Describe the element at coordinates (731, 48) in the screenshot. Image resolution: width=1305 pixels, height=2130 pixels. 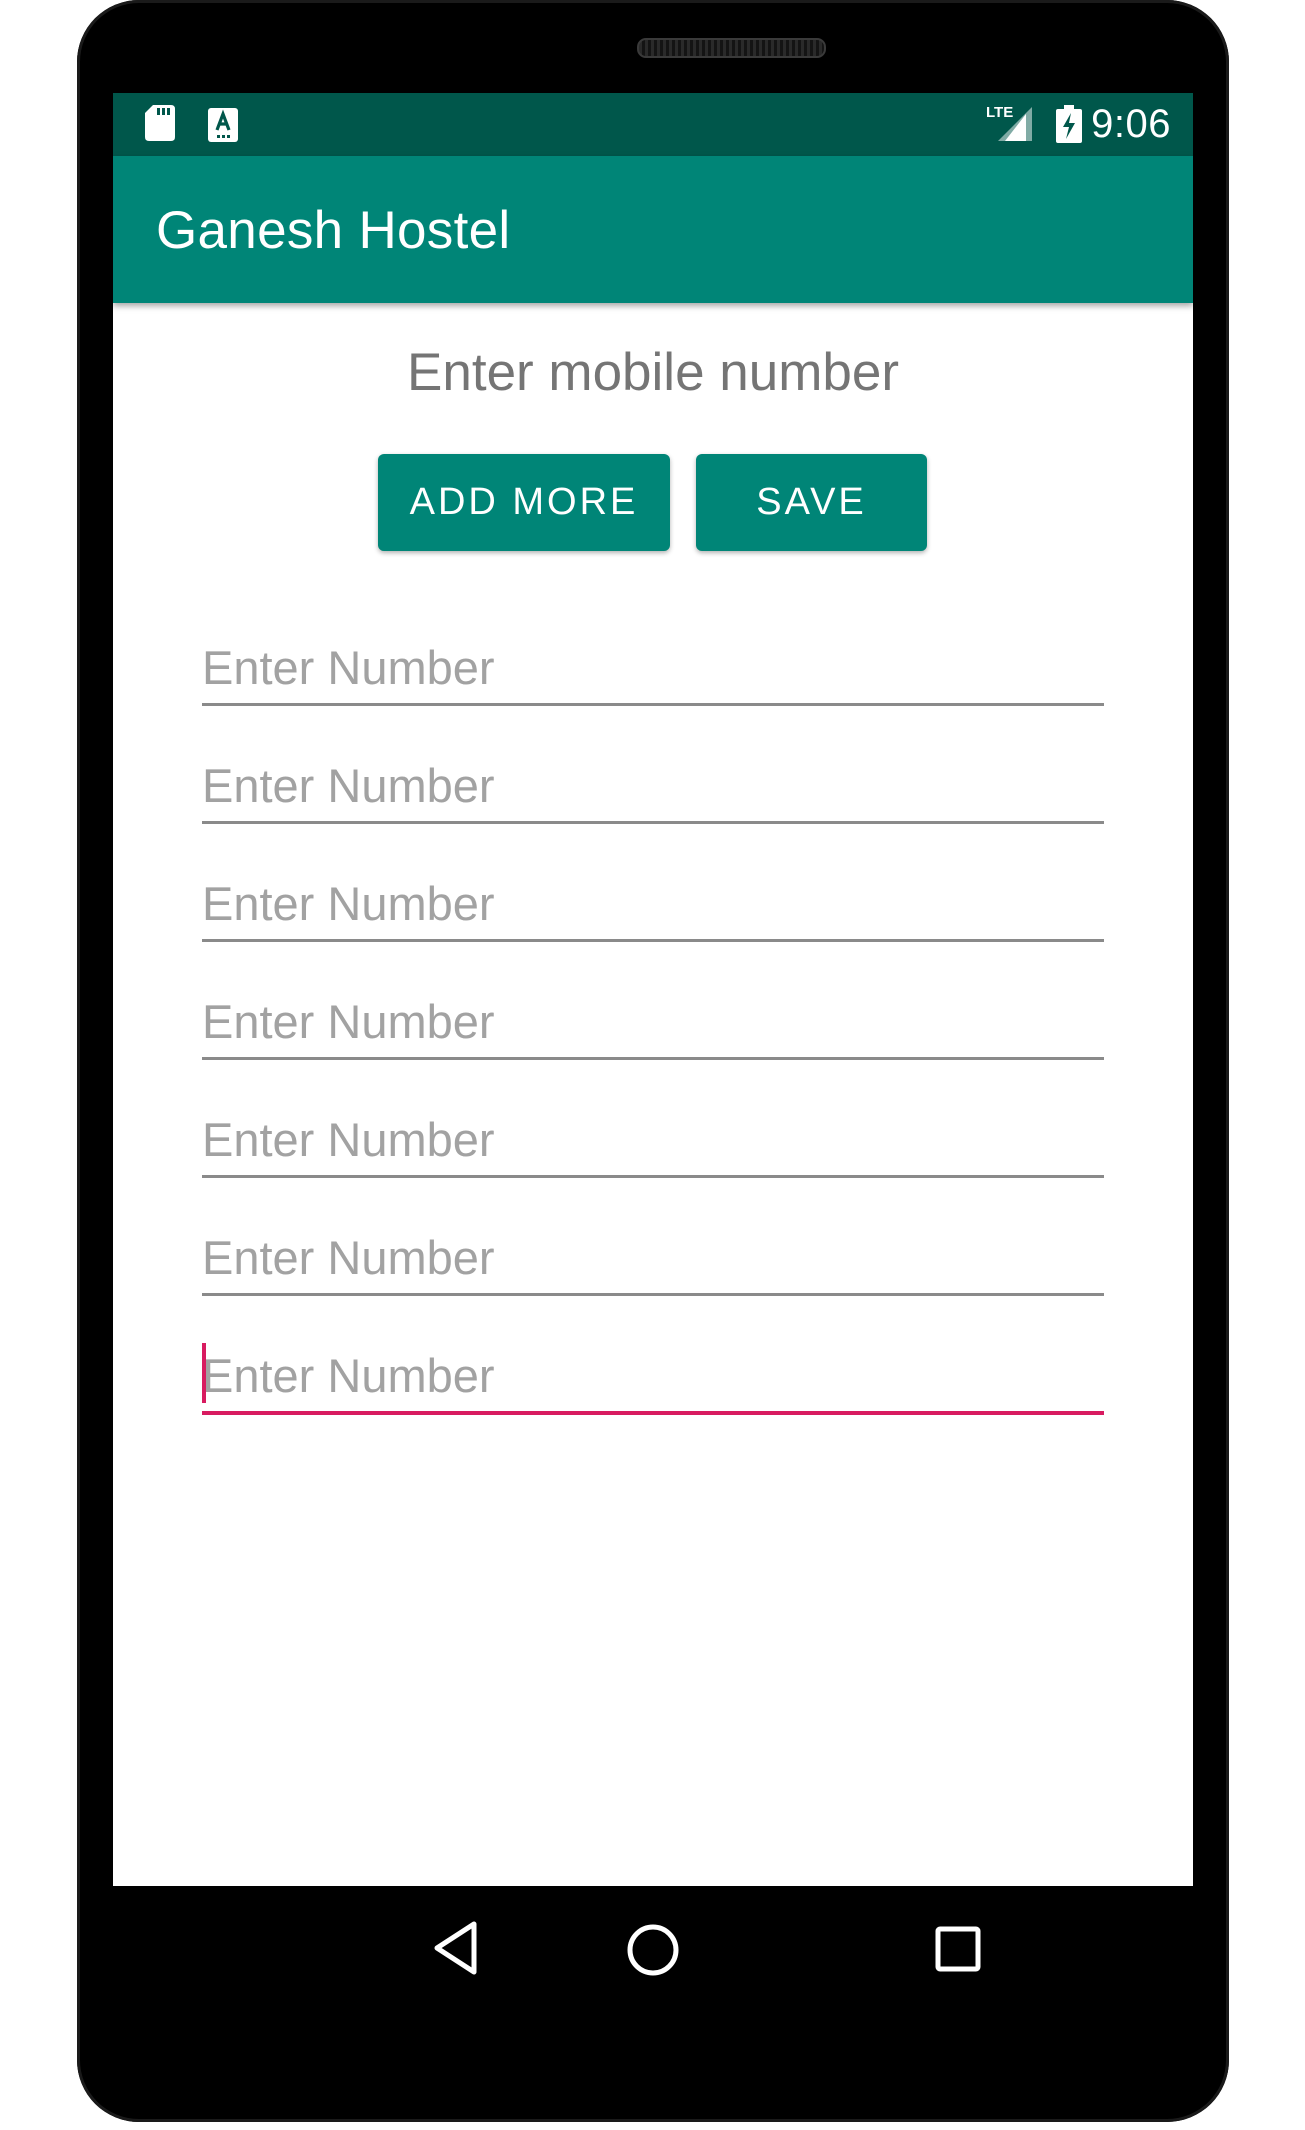
I see `speaker-grille` at that location.